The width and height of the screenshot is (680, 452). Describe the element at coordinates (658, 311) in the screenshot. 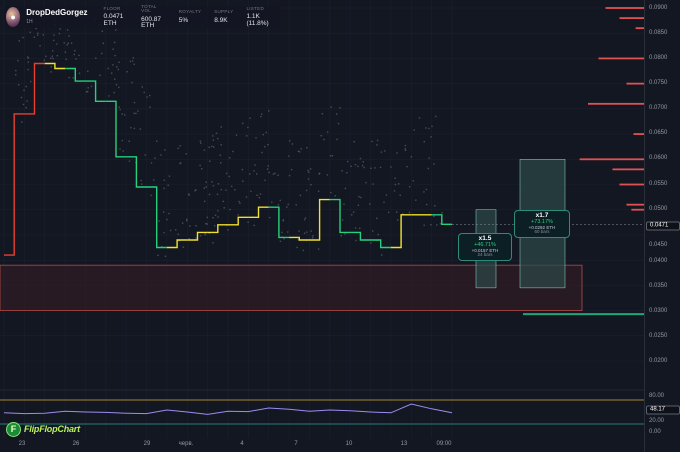

I see `price-tick: 0.0300` at that location.